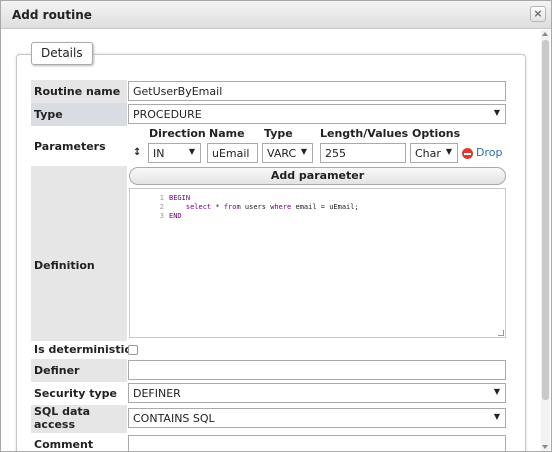  Describe the element at coordinates (62, 411) in the screenshot. I see `sql-data-access-label-line1: SQL data` at that location.